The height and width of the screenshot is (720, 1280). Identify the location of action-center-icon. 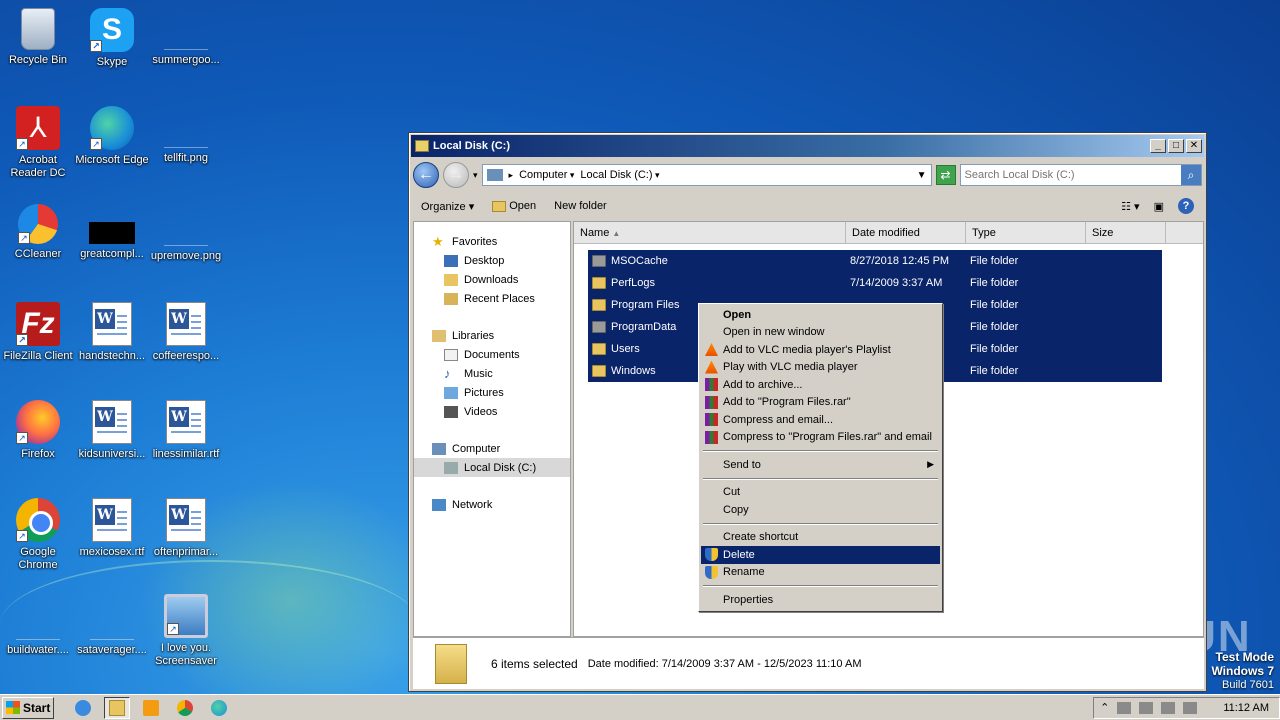
(1168, 707).